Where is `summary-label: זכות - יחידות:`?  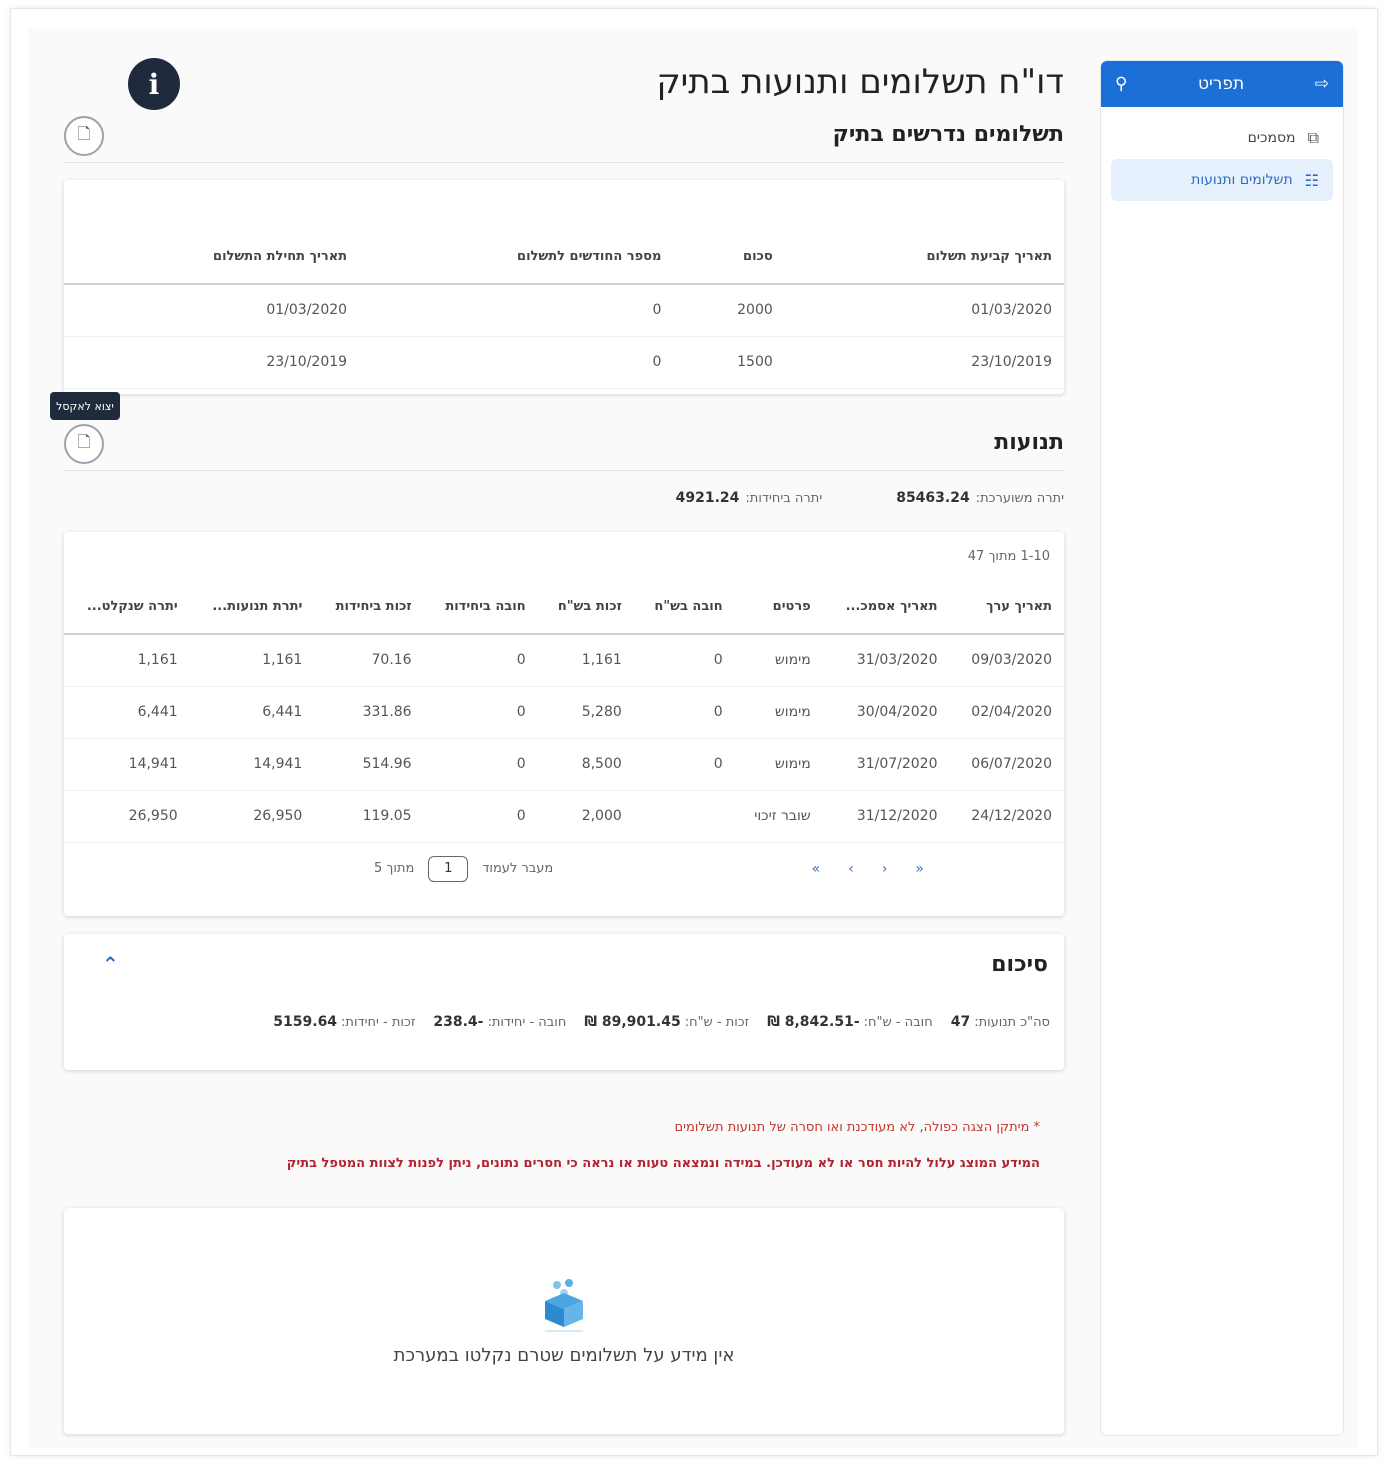 summary-label: זכות - יחידות: is located at coordinates (378, 1022).